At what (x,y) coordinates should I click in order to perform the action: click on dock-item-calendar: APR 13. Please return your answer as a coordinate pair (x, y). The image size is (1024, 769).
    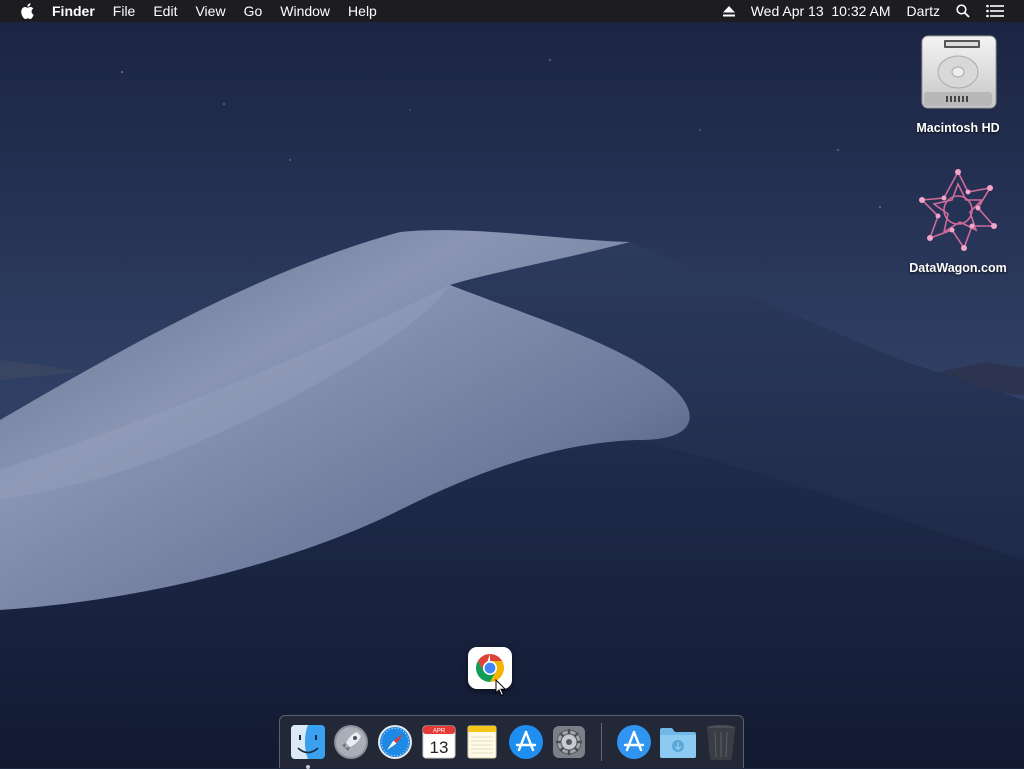
    Looking at the image, I should click on (439, 742).